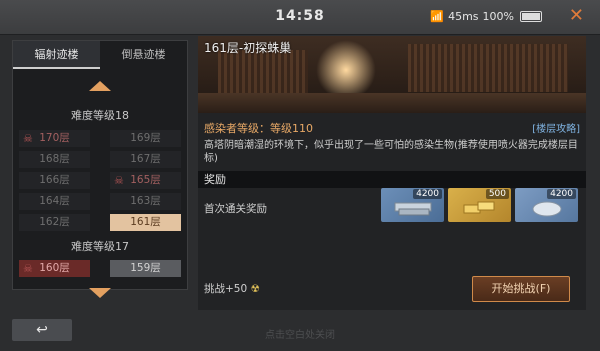  Describe the element at coordinates (346, 70) in the screenshot. I see `lamp-glow` at that location.